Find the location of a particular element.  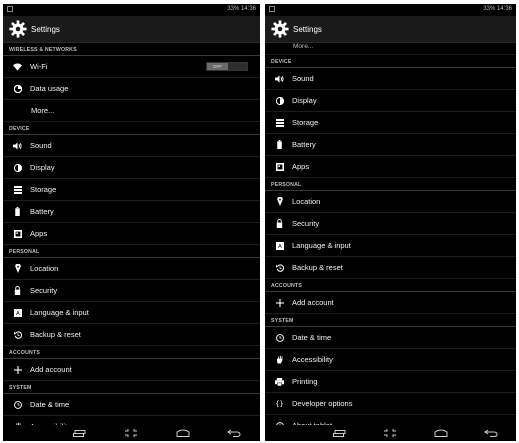

location-label: Location is located at coordinates (44, 268).